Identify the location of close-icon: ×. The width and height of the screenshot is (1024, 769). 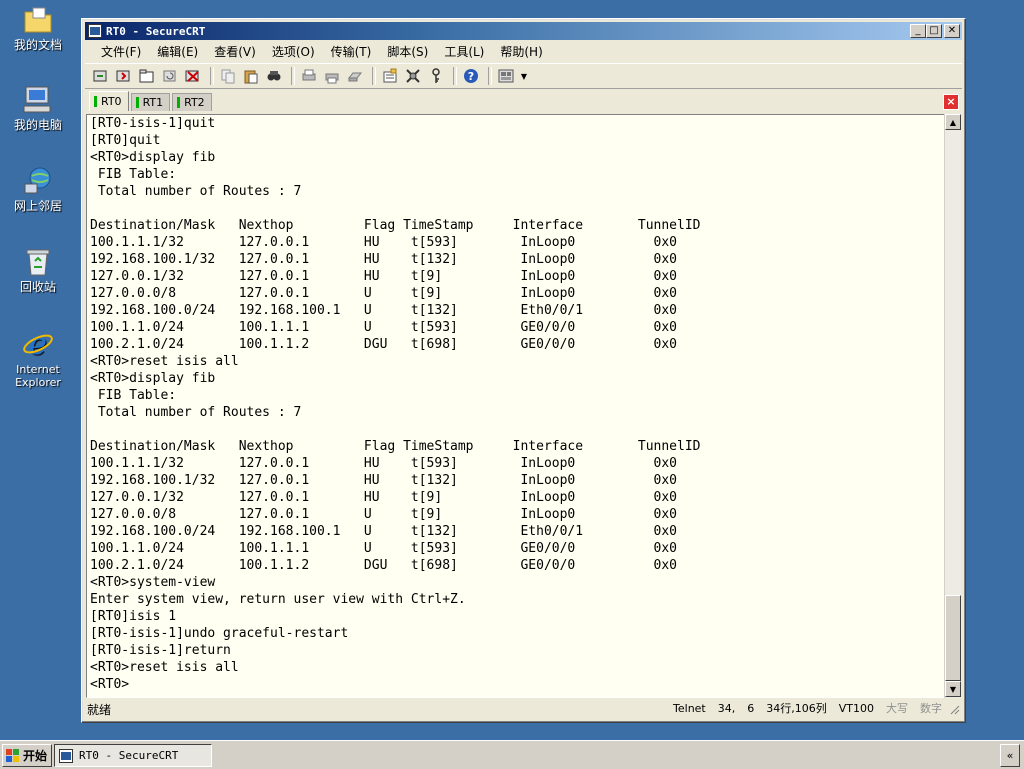
(951, 101).